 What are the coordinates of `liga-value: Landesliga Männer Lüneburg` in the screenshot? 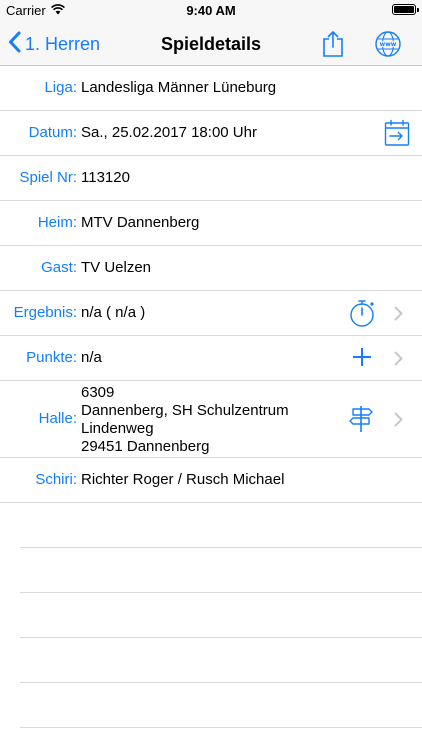 It's located at (179, 87).